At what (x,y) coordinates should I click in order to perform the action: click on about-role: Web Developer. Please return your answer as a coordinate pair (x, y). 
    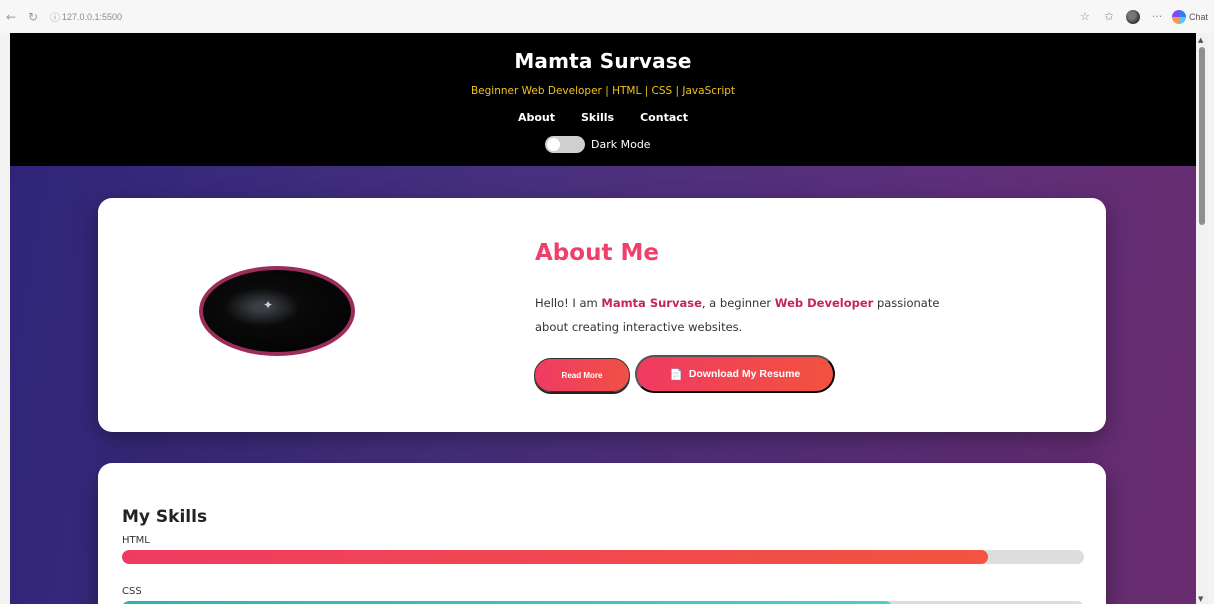
    Looking at the image, I should click on (824, 303).